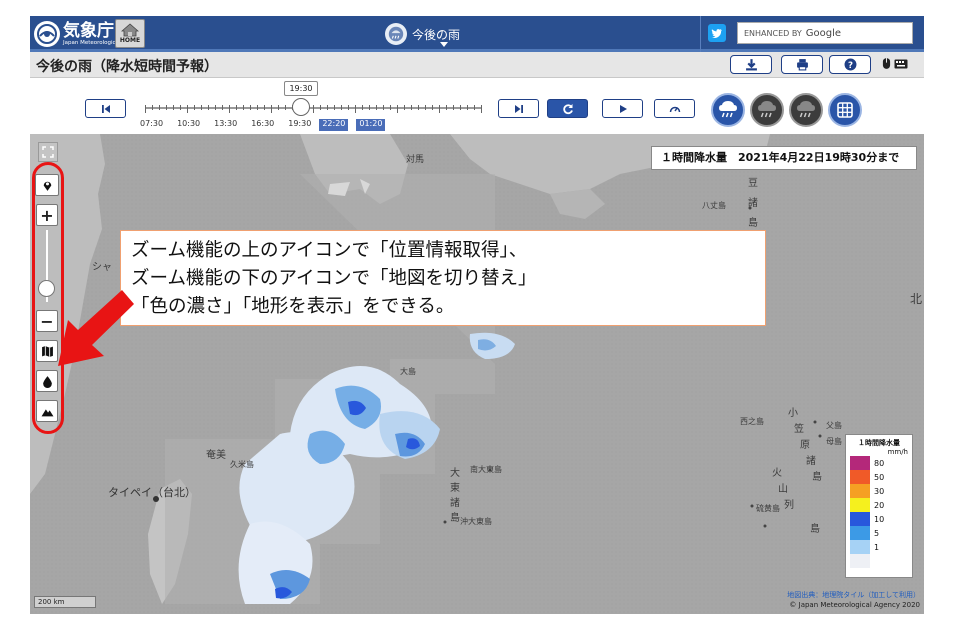  I want to click on latest-button, so click(567, 108).